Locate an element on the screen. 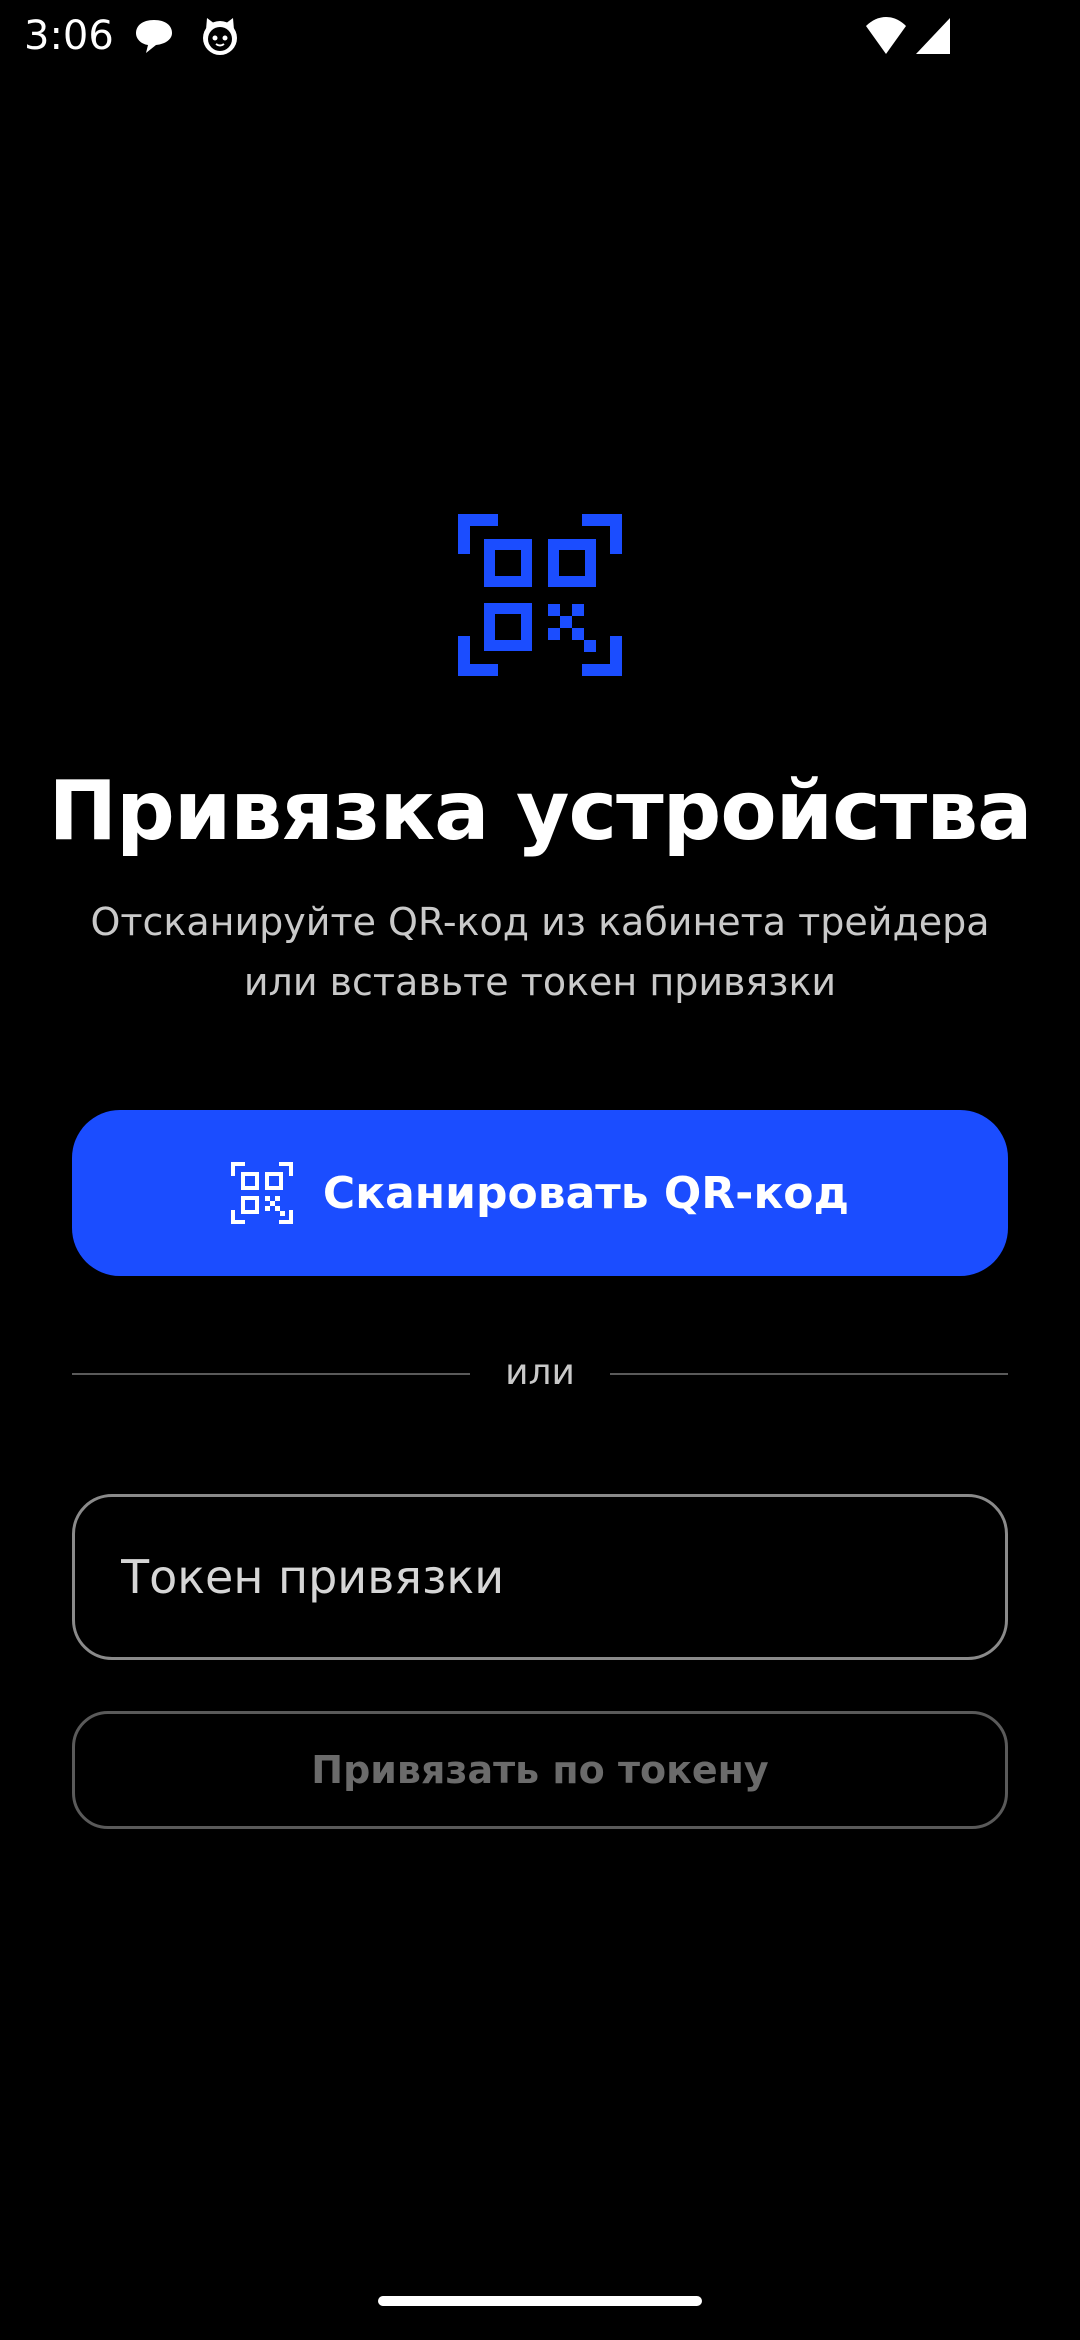 The width and height of the screenshot is (1080, 2340). cat-face-icon is located at coordinates (220, 36).